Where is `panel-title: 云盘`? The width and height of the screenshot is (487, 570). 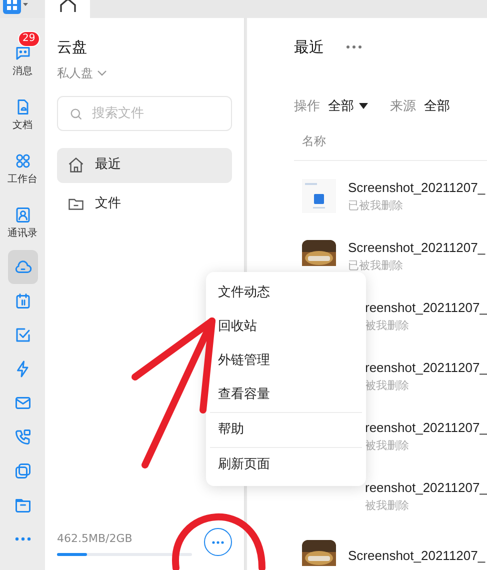 panel-title: 云盘 is located at coordinates (72, 47).